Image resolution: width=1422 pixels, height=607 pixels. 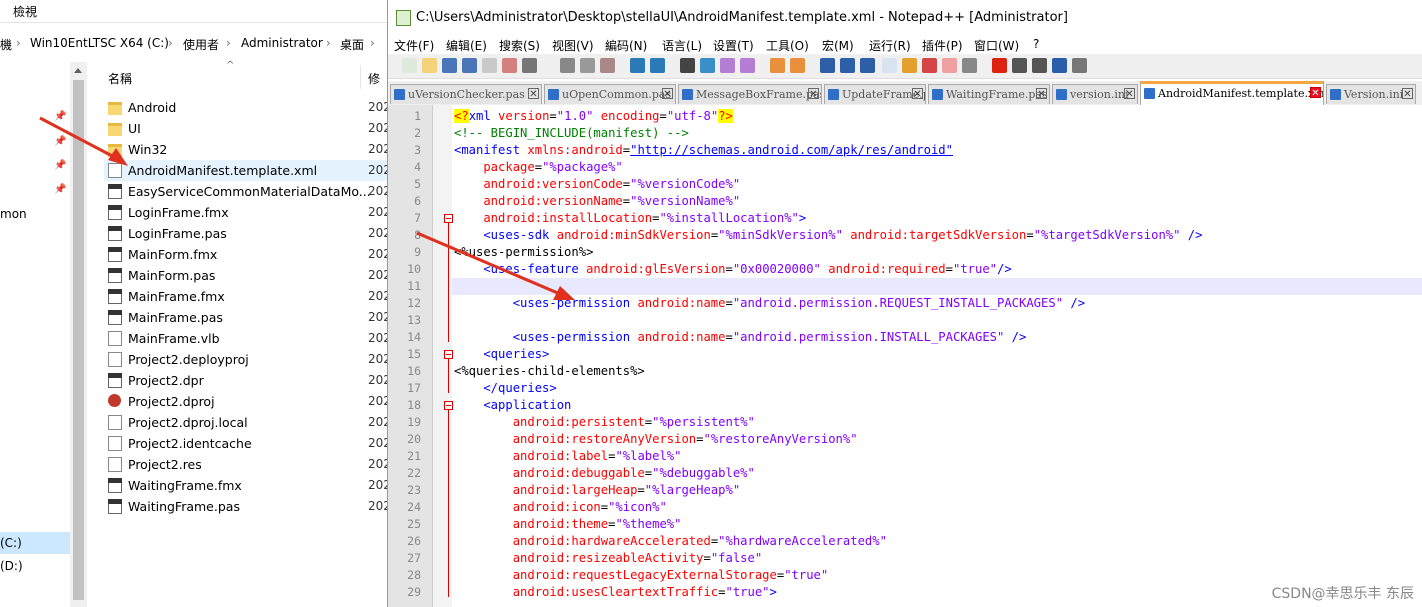 I want to click on code-line: <%uses-permission%>, so click(x=523, y=252).